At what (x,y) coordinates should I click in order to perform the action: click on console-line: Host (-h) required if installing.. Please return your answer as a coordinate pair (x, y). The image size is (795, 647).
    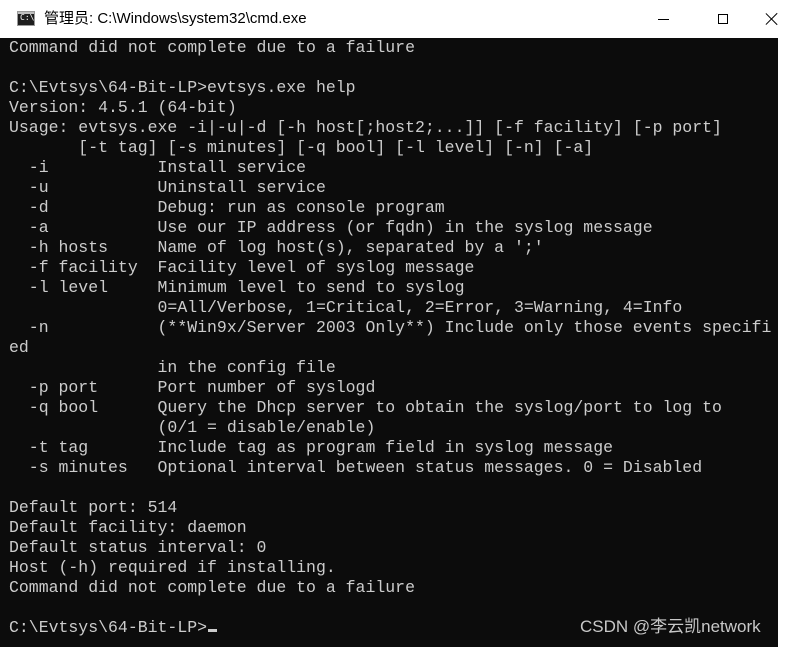
    Looking at the image, I should click on (172, 567).